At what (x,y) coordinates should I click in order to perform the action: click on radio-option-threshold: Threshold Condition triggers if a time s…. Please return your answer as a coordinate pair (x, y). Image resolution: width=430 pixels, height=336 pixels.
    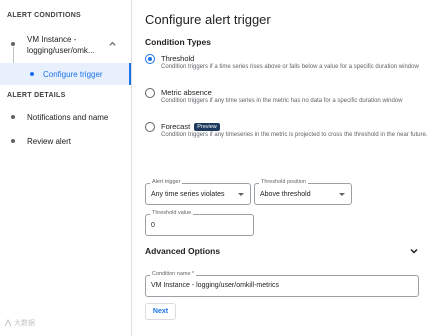
    Looking at the image, I should click on (287, 69).